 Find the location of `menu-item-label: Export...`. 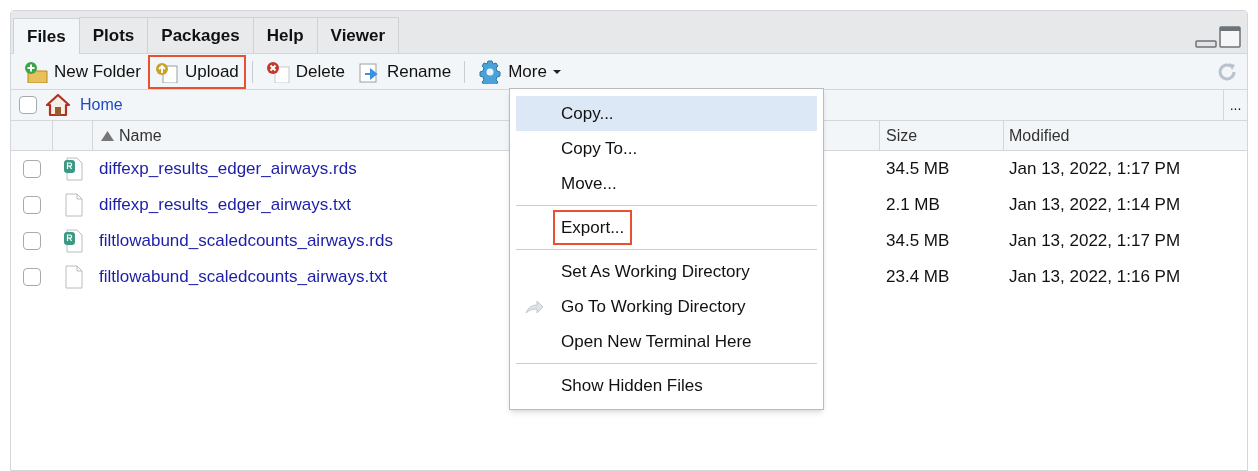

menu-item-label: Export... is located at coordinates (593, 227).